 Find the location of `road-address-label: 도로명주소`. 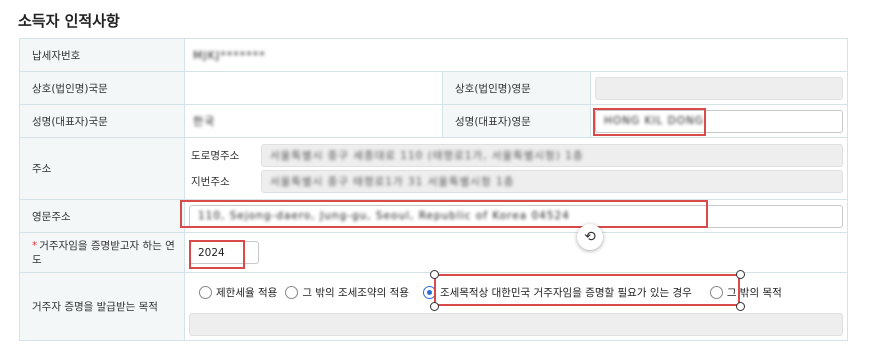

road-address-label: 도로명주소 is located at coordinates (215, 156).